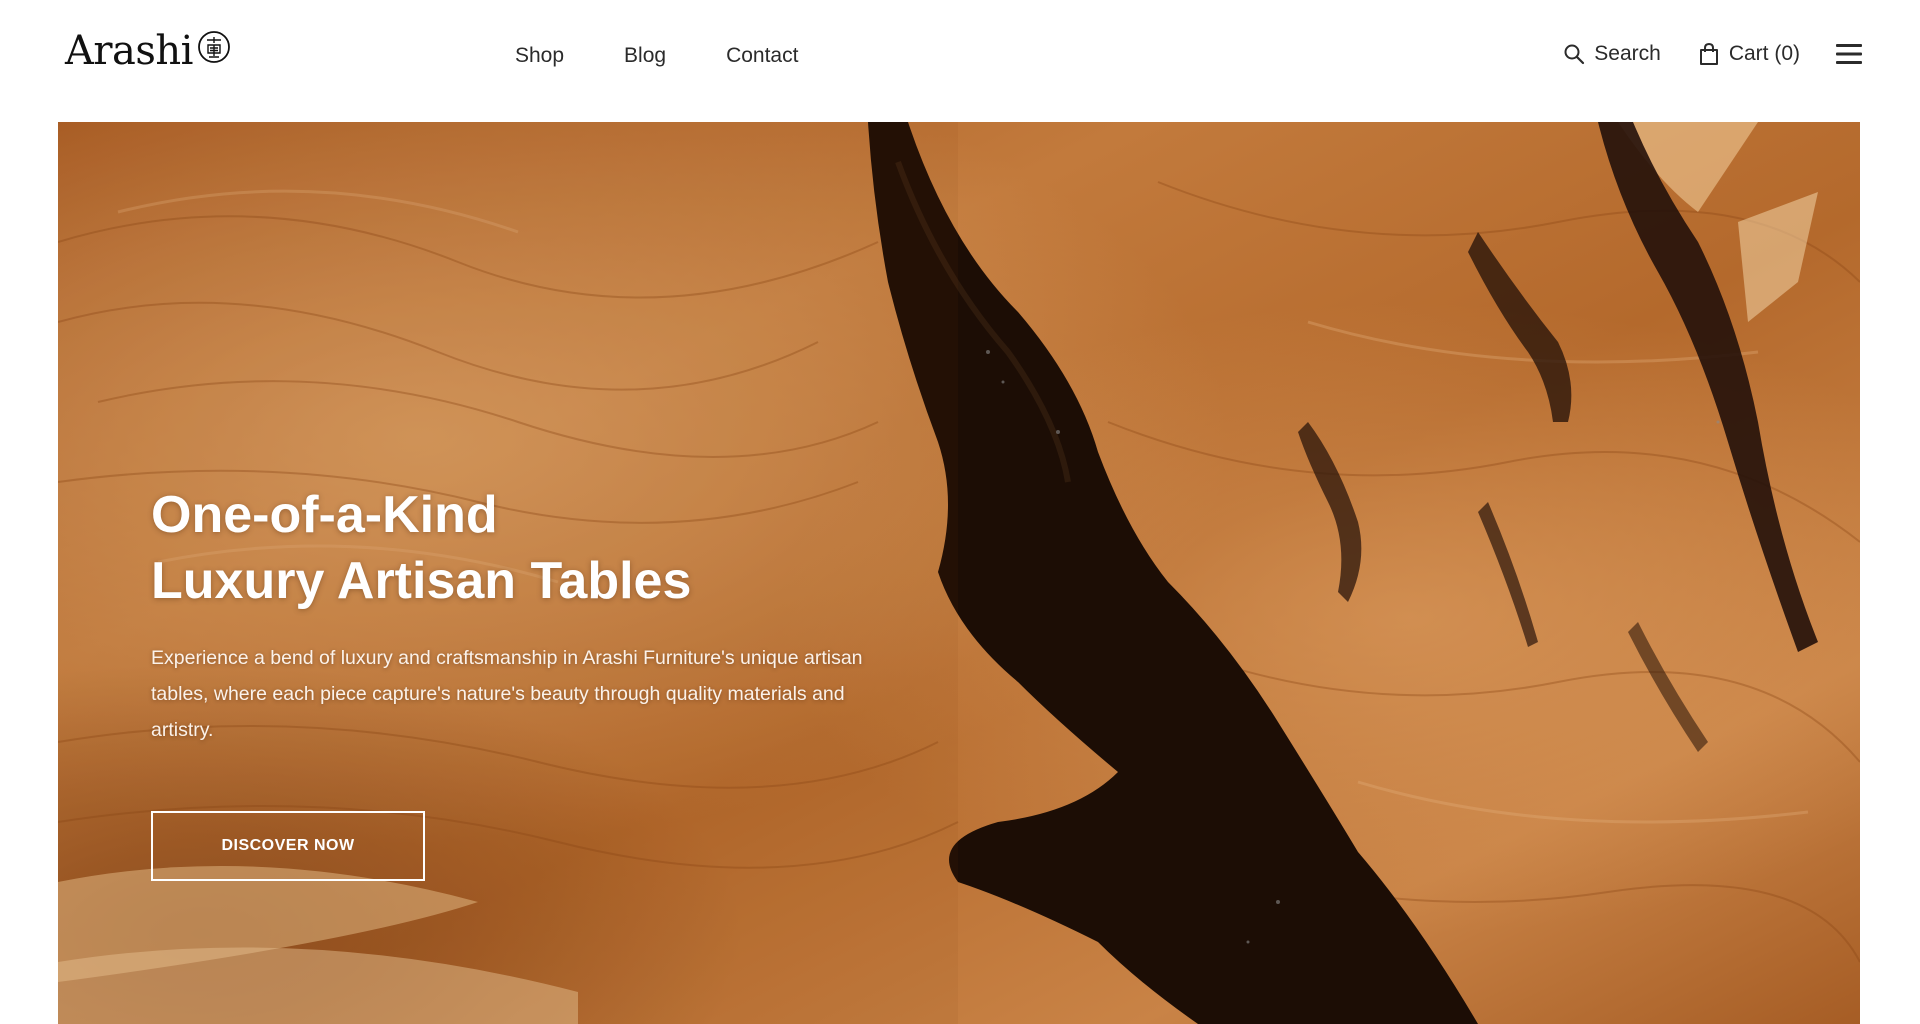  I want to click on main-nav: Shop Blog Contact, so click(656, 56).